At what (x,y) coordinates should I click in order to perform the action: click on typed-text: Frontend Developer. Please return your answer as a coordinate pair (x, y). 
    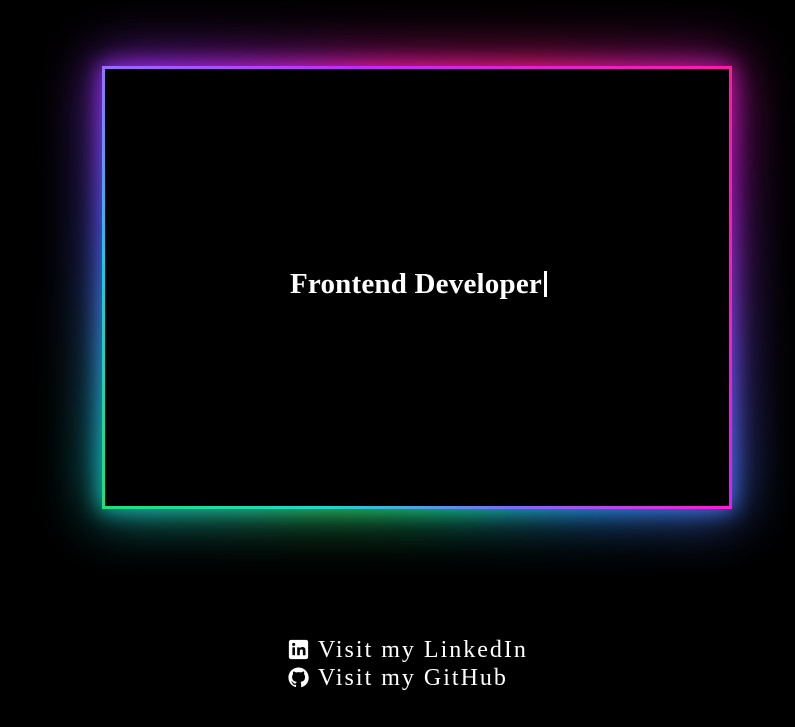
    Looking at the image, I should click on (416, 284).